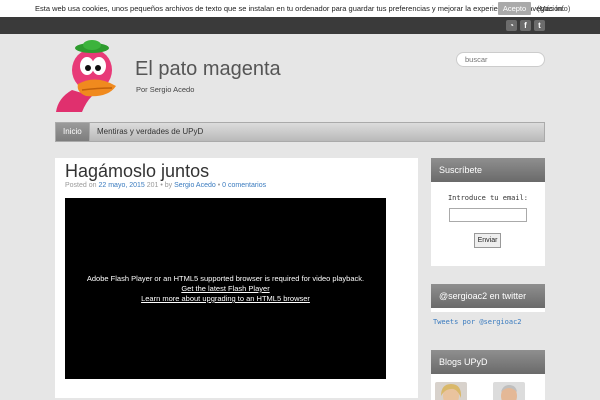  What do you see at coordinates (88, 77) in the screenshot?
I see `duck-logo-icon` at bounding box center [88, 77].